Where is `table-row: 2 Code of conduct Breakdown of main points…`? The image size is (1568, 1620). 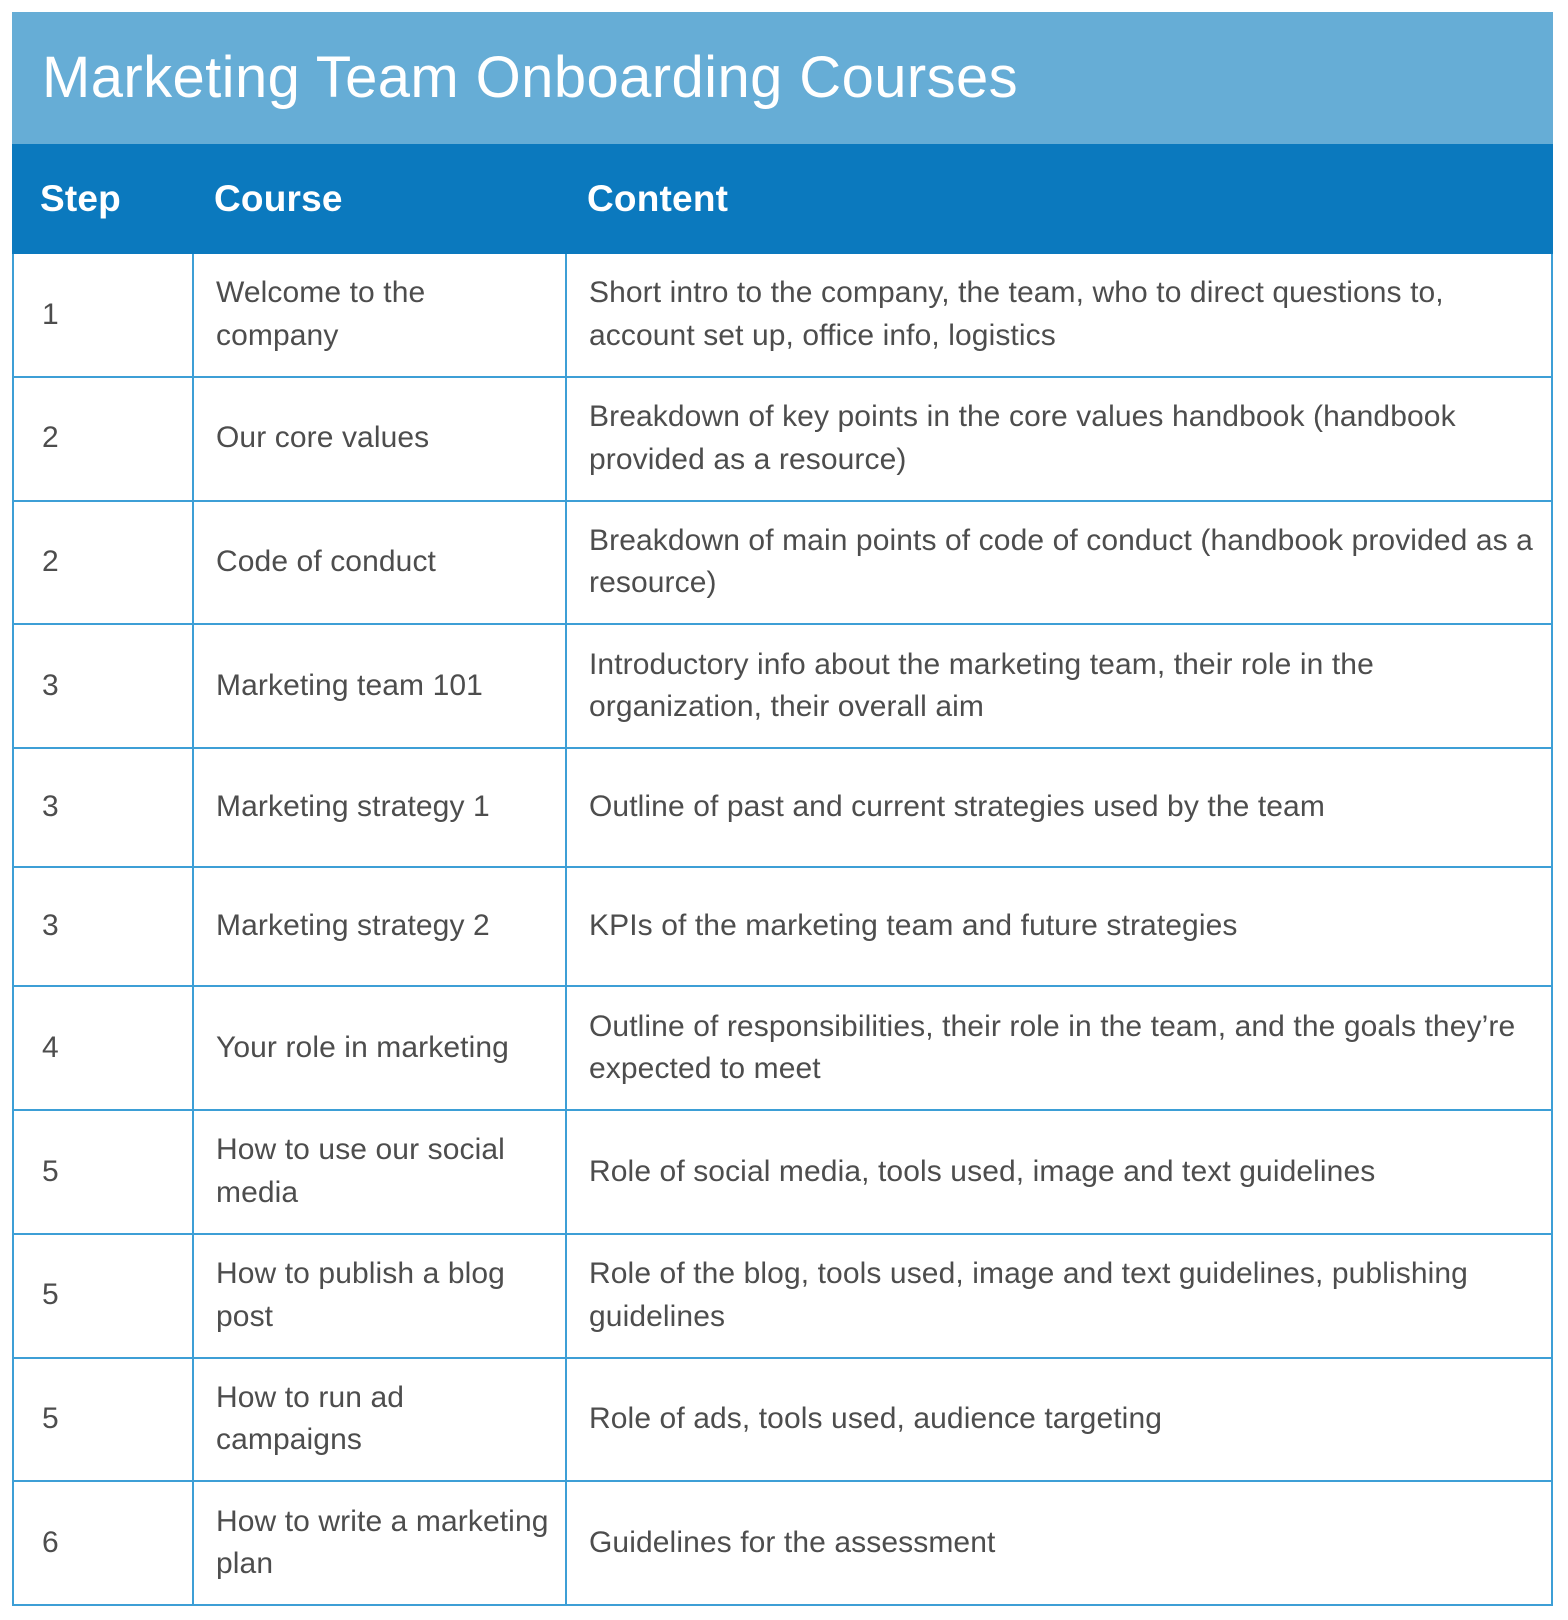 table-row: 2 Code of conduct Breakdown of main points… is located at coordinates (782, 563).